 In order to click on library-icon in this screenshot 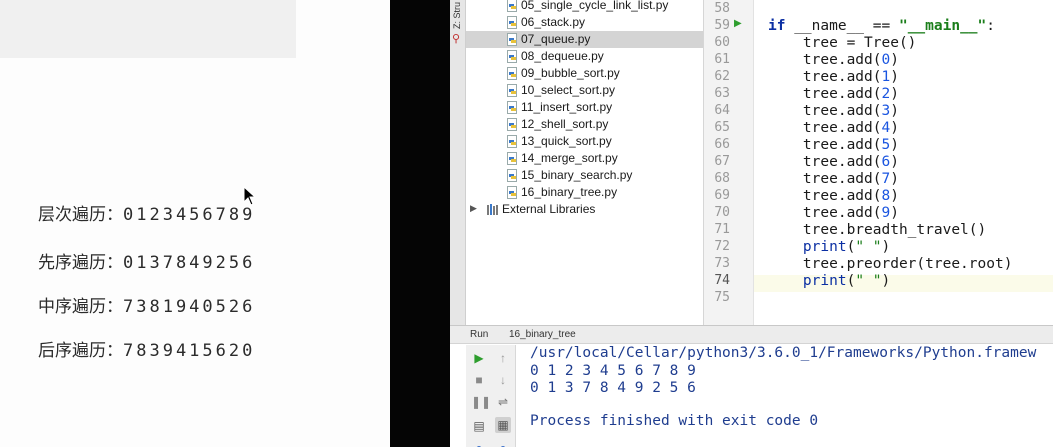, I will do `click(492, 209)`.